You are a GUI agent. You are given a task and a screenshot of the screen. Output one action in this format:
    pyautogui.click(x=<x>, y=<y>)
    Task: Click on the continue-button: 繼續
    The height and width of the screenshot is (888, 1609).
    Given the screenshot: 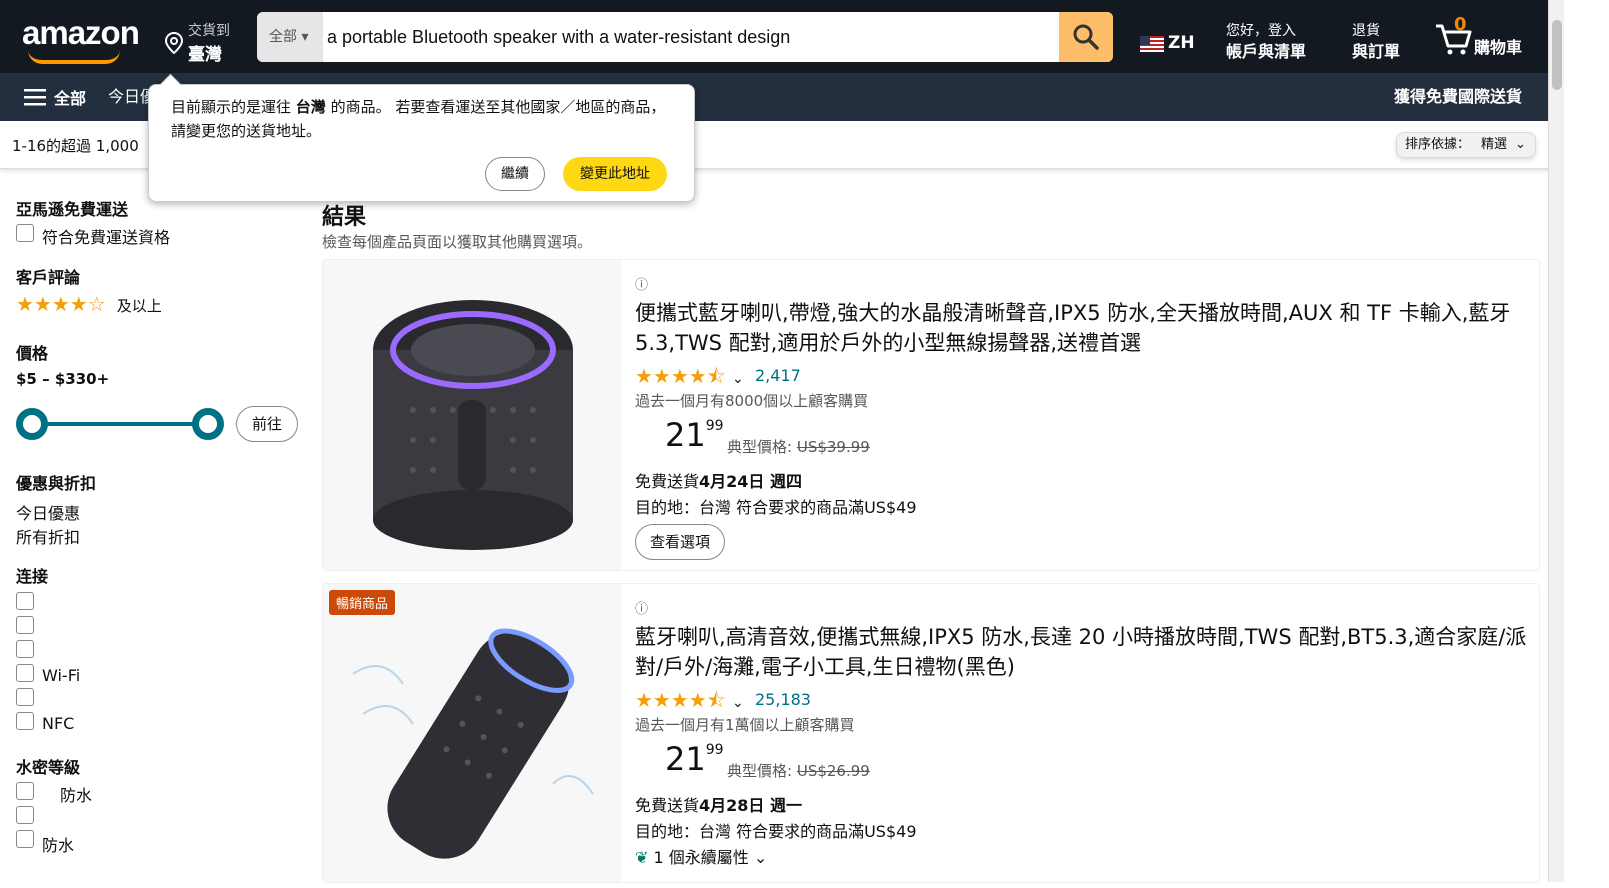 What is the action you would take?
    pyautogui.click(x=515, y=174)
    